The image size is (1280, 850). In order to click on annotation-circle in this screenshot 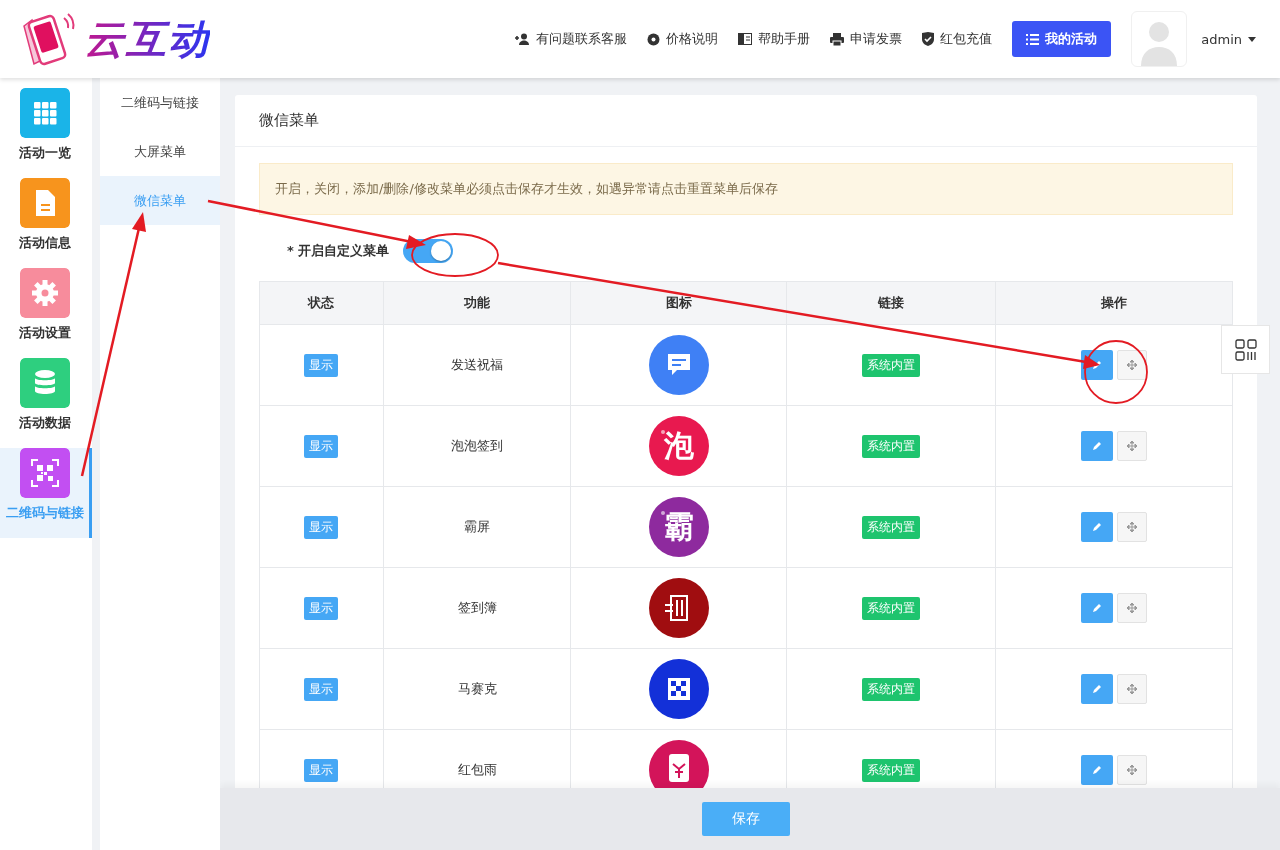, I will do `click(1116, 372)`.